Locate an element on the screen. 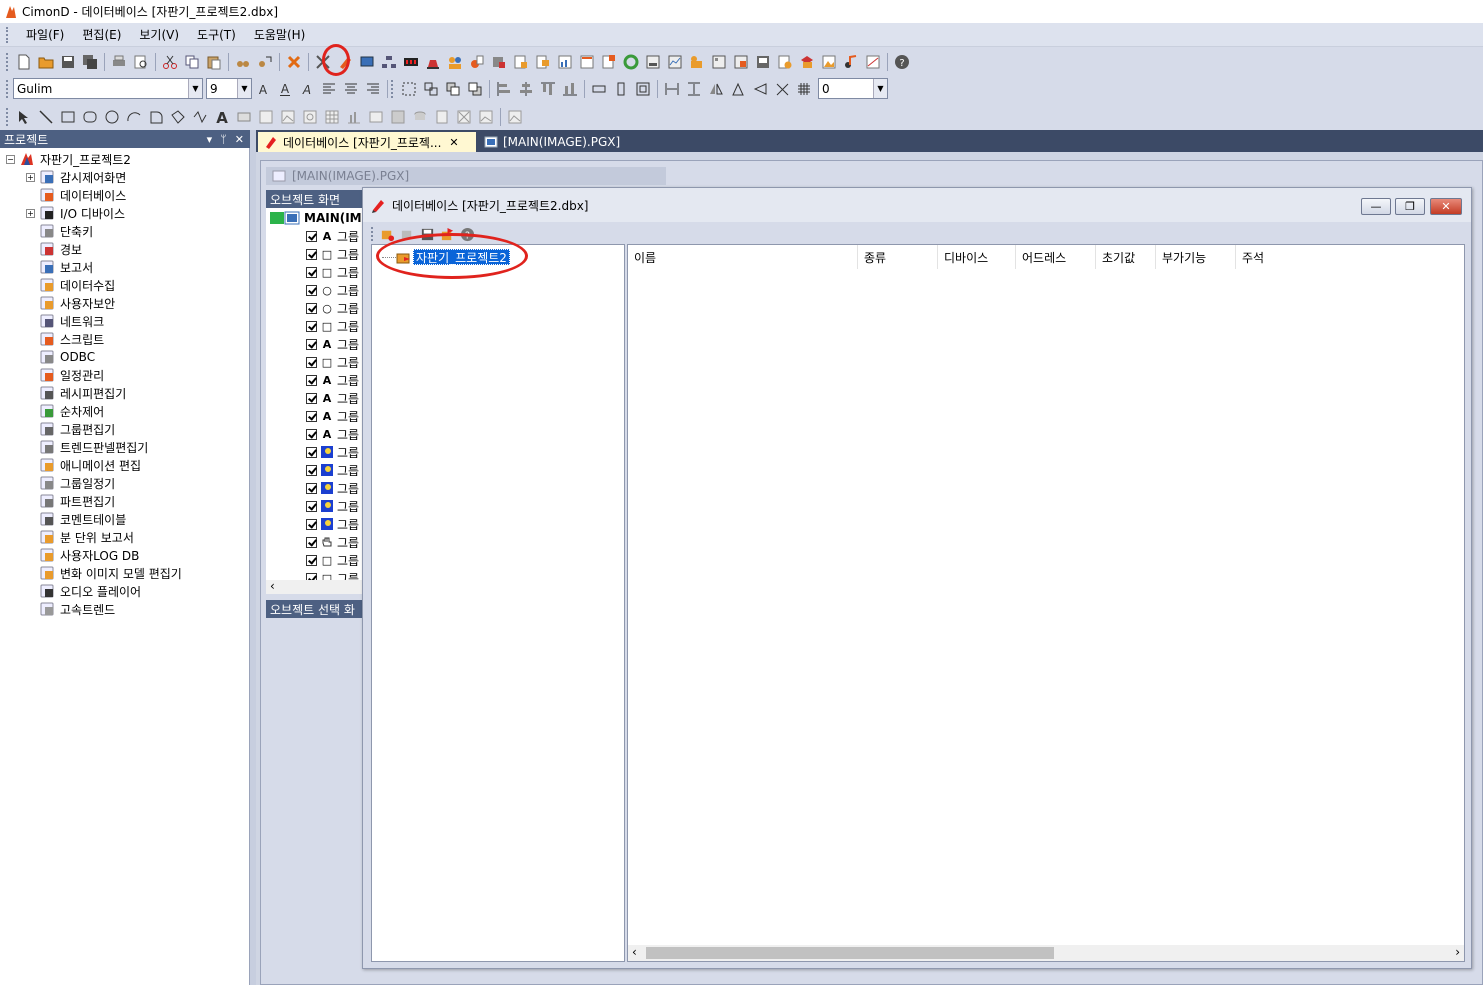 This screenshot has height=985, width=1483. print-preview-icon is located at coordinates (141, 62).